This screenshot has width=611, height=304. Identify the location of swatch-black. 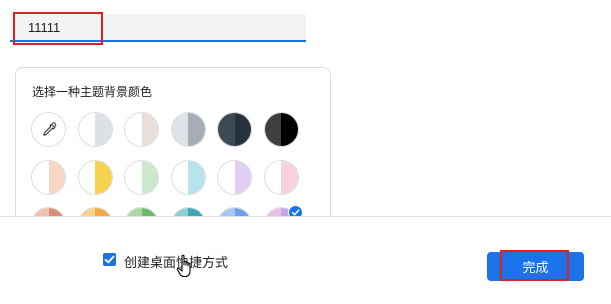
(281, 129).